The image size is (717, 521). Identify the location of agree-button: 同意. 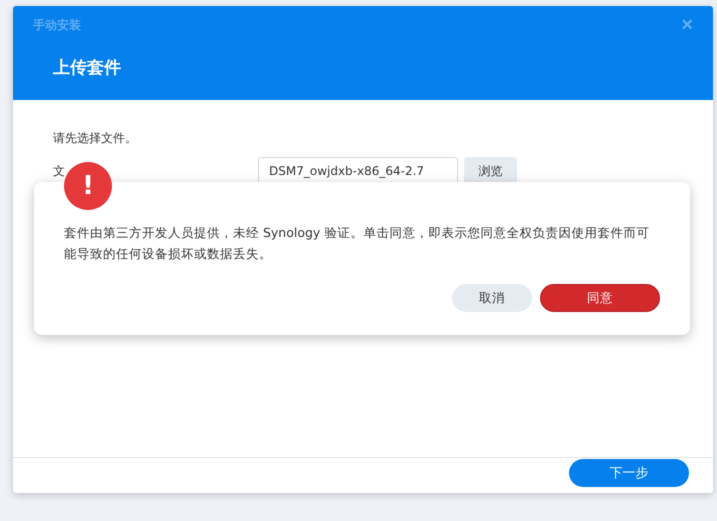
(600, 298).